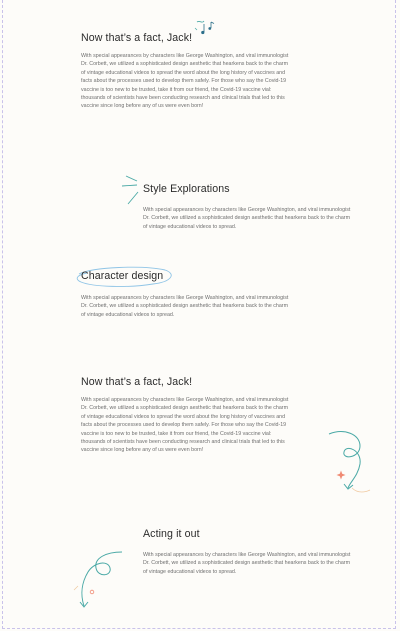 The image size is (400, 631). I want to click on loop-arrow-icon, so click(98, 579).